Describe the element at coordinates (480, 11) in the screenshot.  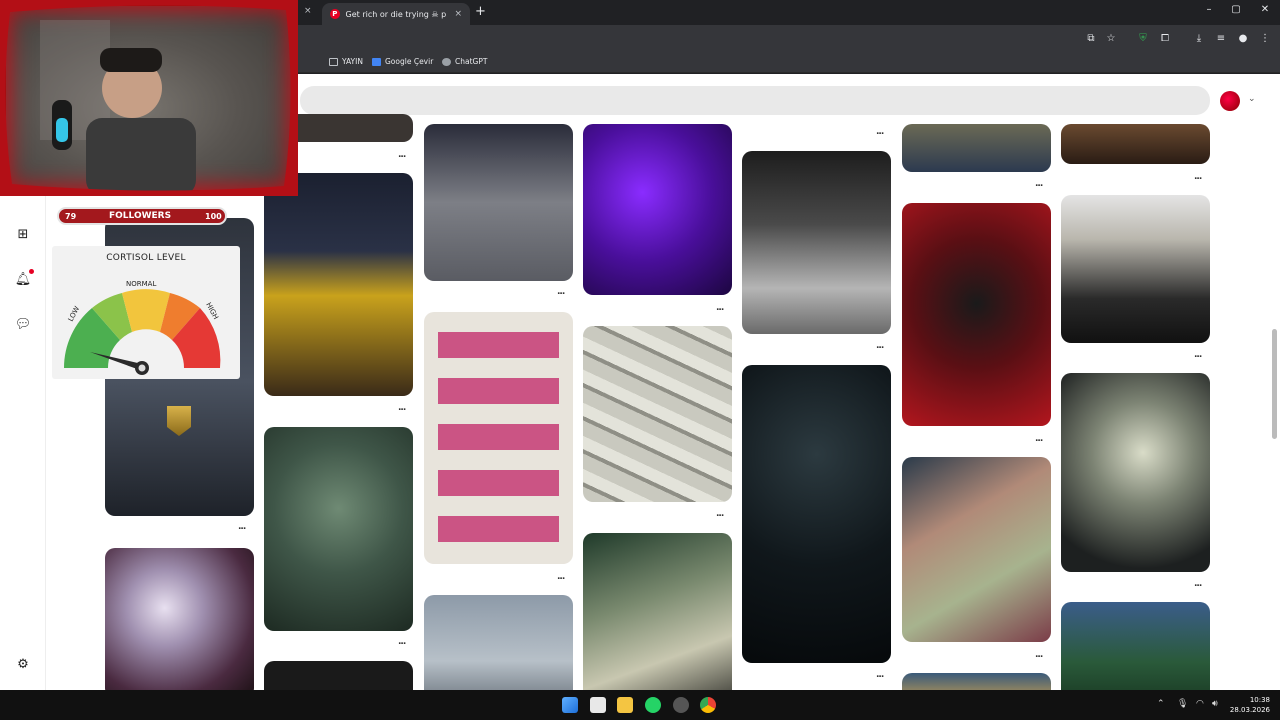
I see `new-tab-button: +` at that location.